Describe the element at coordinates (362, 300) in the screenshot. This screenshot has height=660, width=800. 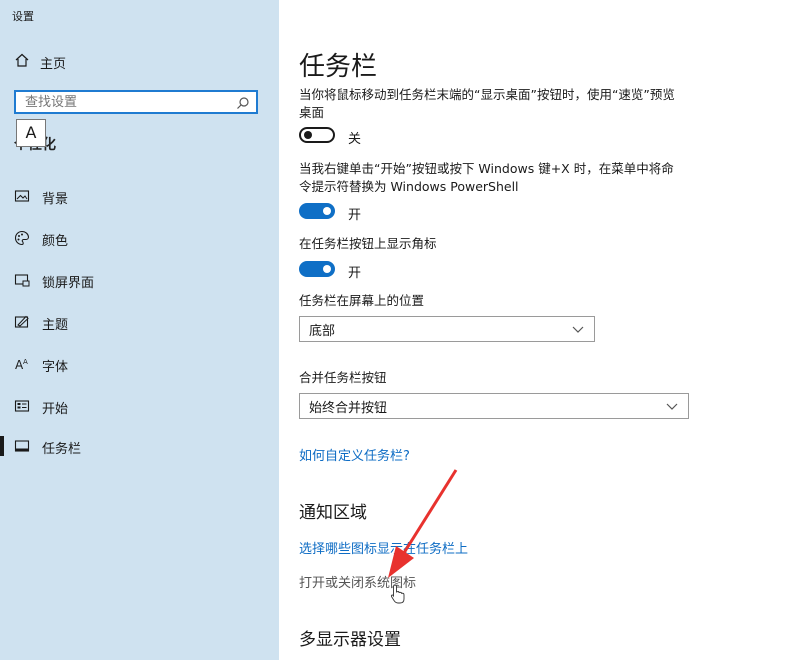
I see `position-label: 任务栏在屏幕上的位置` at that location.